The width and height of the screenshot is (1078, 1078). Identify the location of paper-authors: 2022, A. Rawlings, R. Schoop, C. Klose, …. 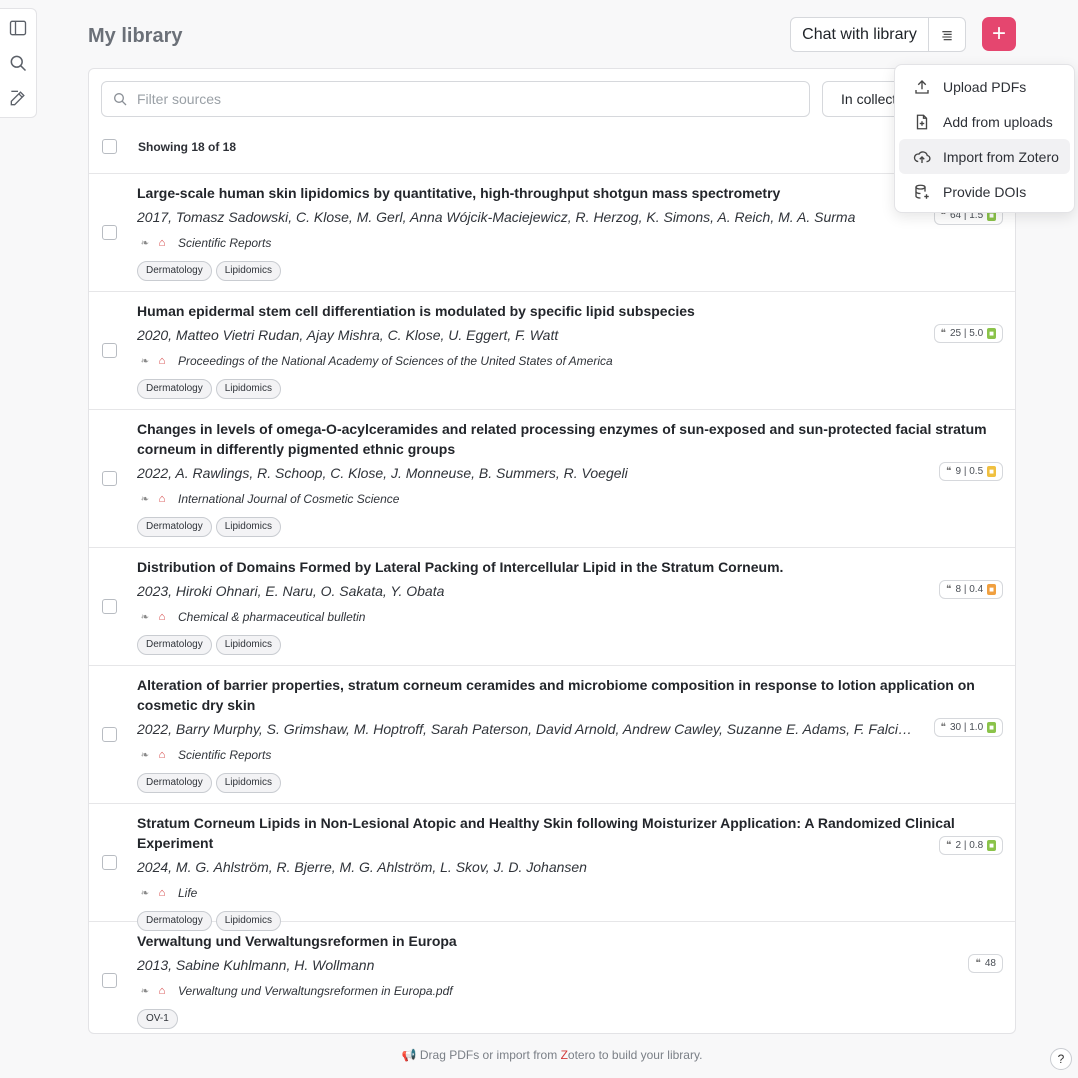
(382, 473).